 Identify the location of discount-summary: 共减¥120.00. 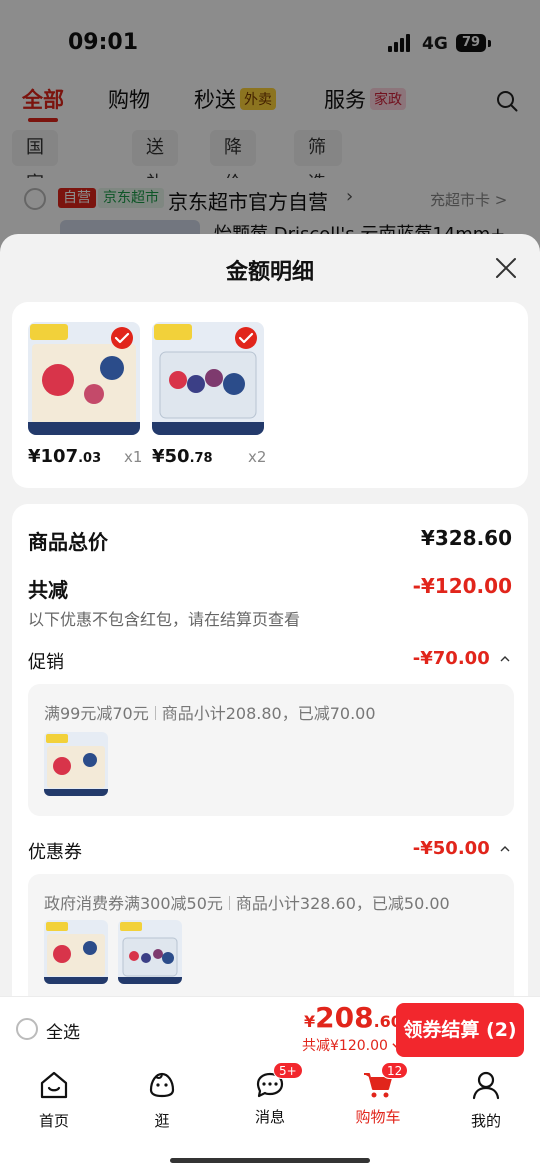
(351, 1045).